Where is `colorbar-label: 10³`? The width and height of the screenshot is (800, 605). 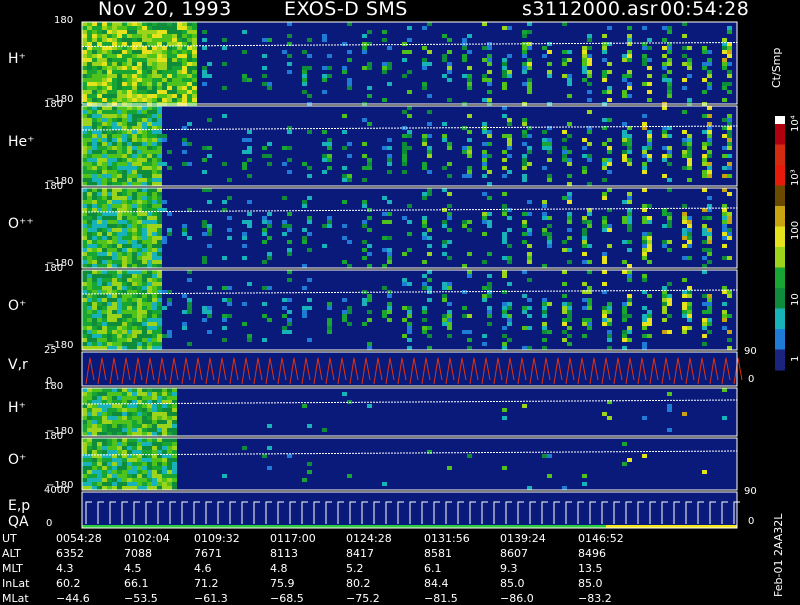
colorbar-label: 10³ is located at coordinates (795, 177).